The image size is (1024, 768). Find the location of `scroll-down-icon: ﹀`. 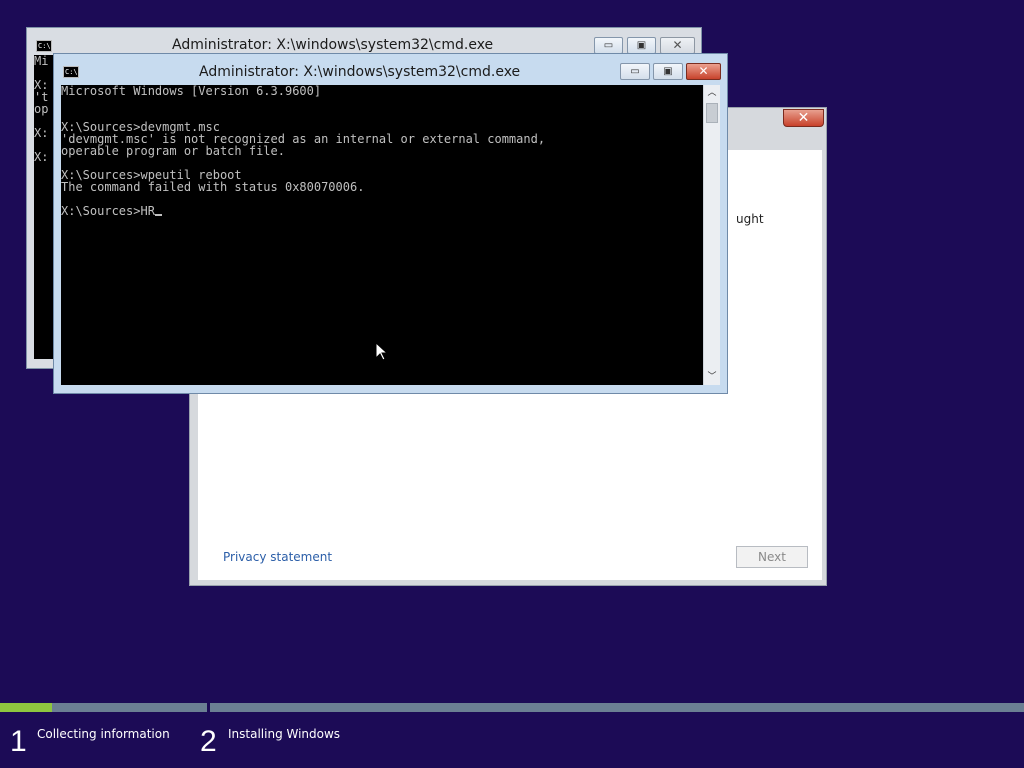

scroll-down-icon: ﹀ is located at coordinates (712, 377).